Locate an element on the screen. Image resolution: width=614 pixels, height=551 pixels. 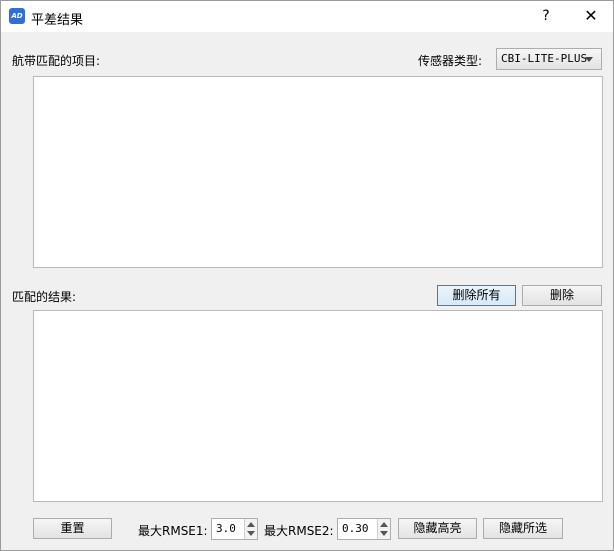
strip-match-label: 航带匹配的项目: is located at coordinates (56, 61).